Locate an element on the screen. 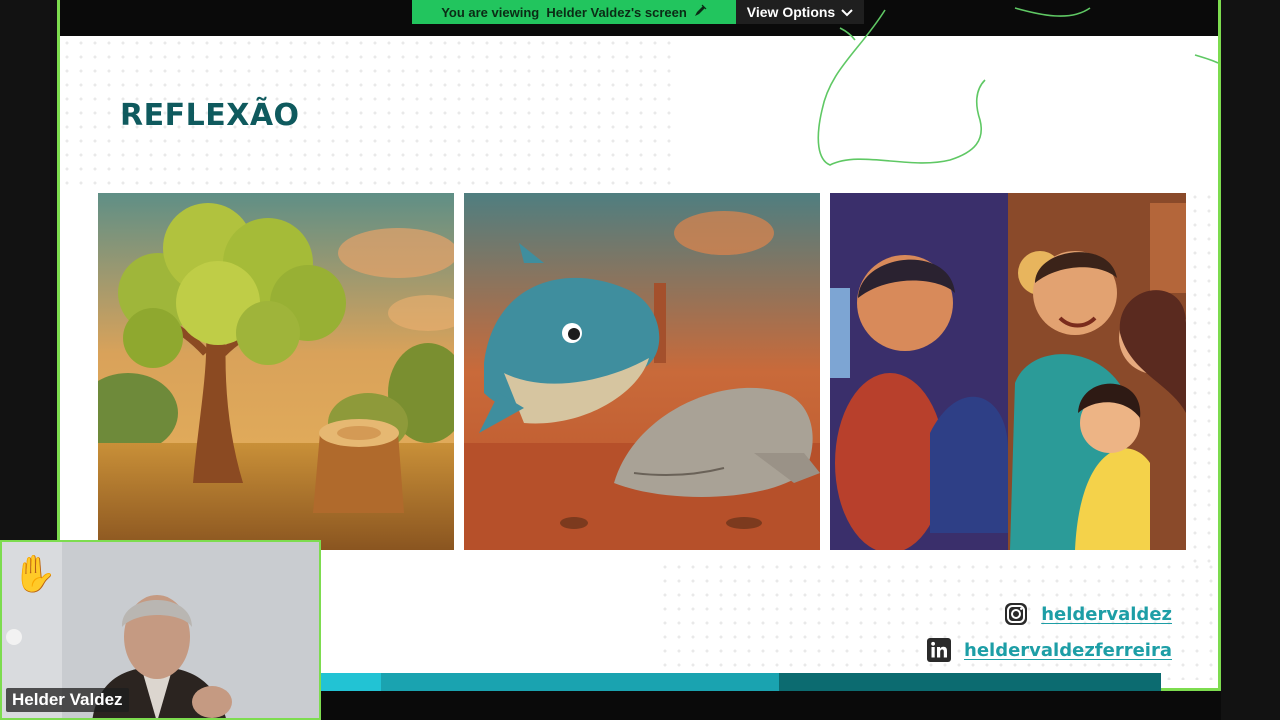  dot-pattern-right is located at coordinates (1203, 380).